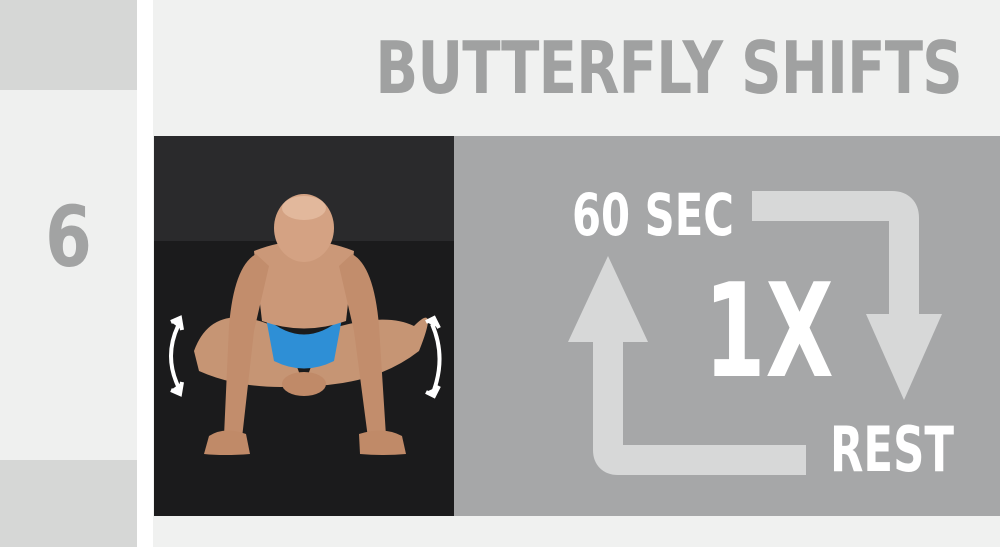  Describe the element at coordinates (68, 503) in the screenshot. I see `sidebar-bottom-block` at that location.